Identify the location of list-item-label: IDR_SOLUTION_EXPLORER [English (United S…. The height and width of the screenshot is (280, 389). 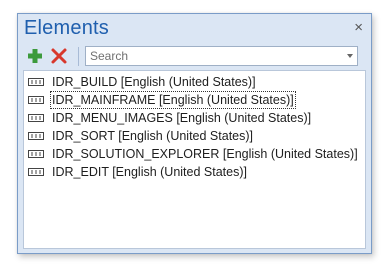
(205, 154).